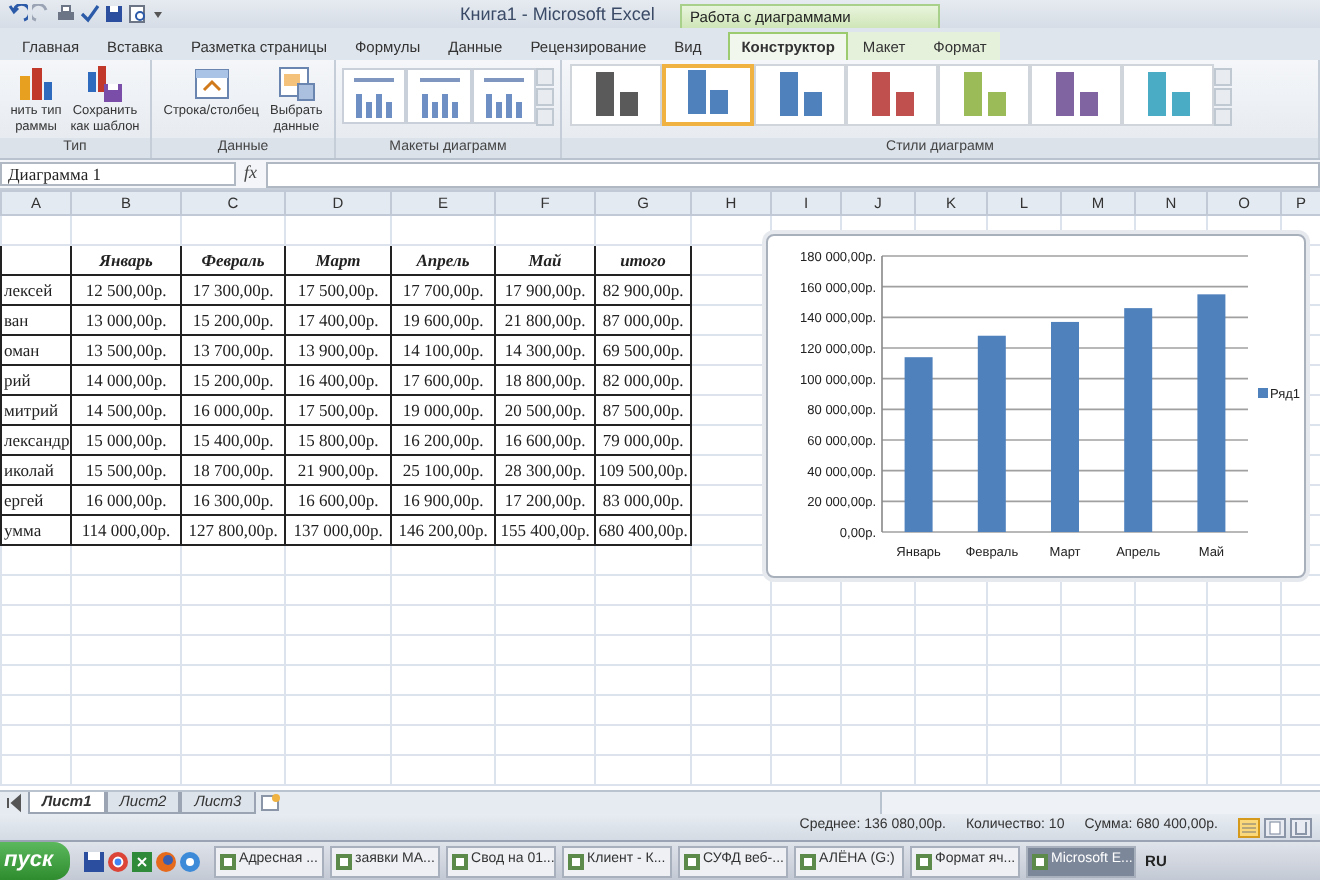 The image size is (1320, 880). Describe the element at coordinates (643, 530) in the screenshot. I see `table-cell: 680 400,00р.` at that location.